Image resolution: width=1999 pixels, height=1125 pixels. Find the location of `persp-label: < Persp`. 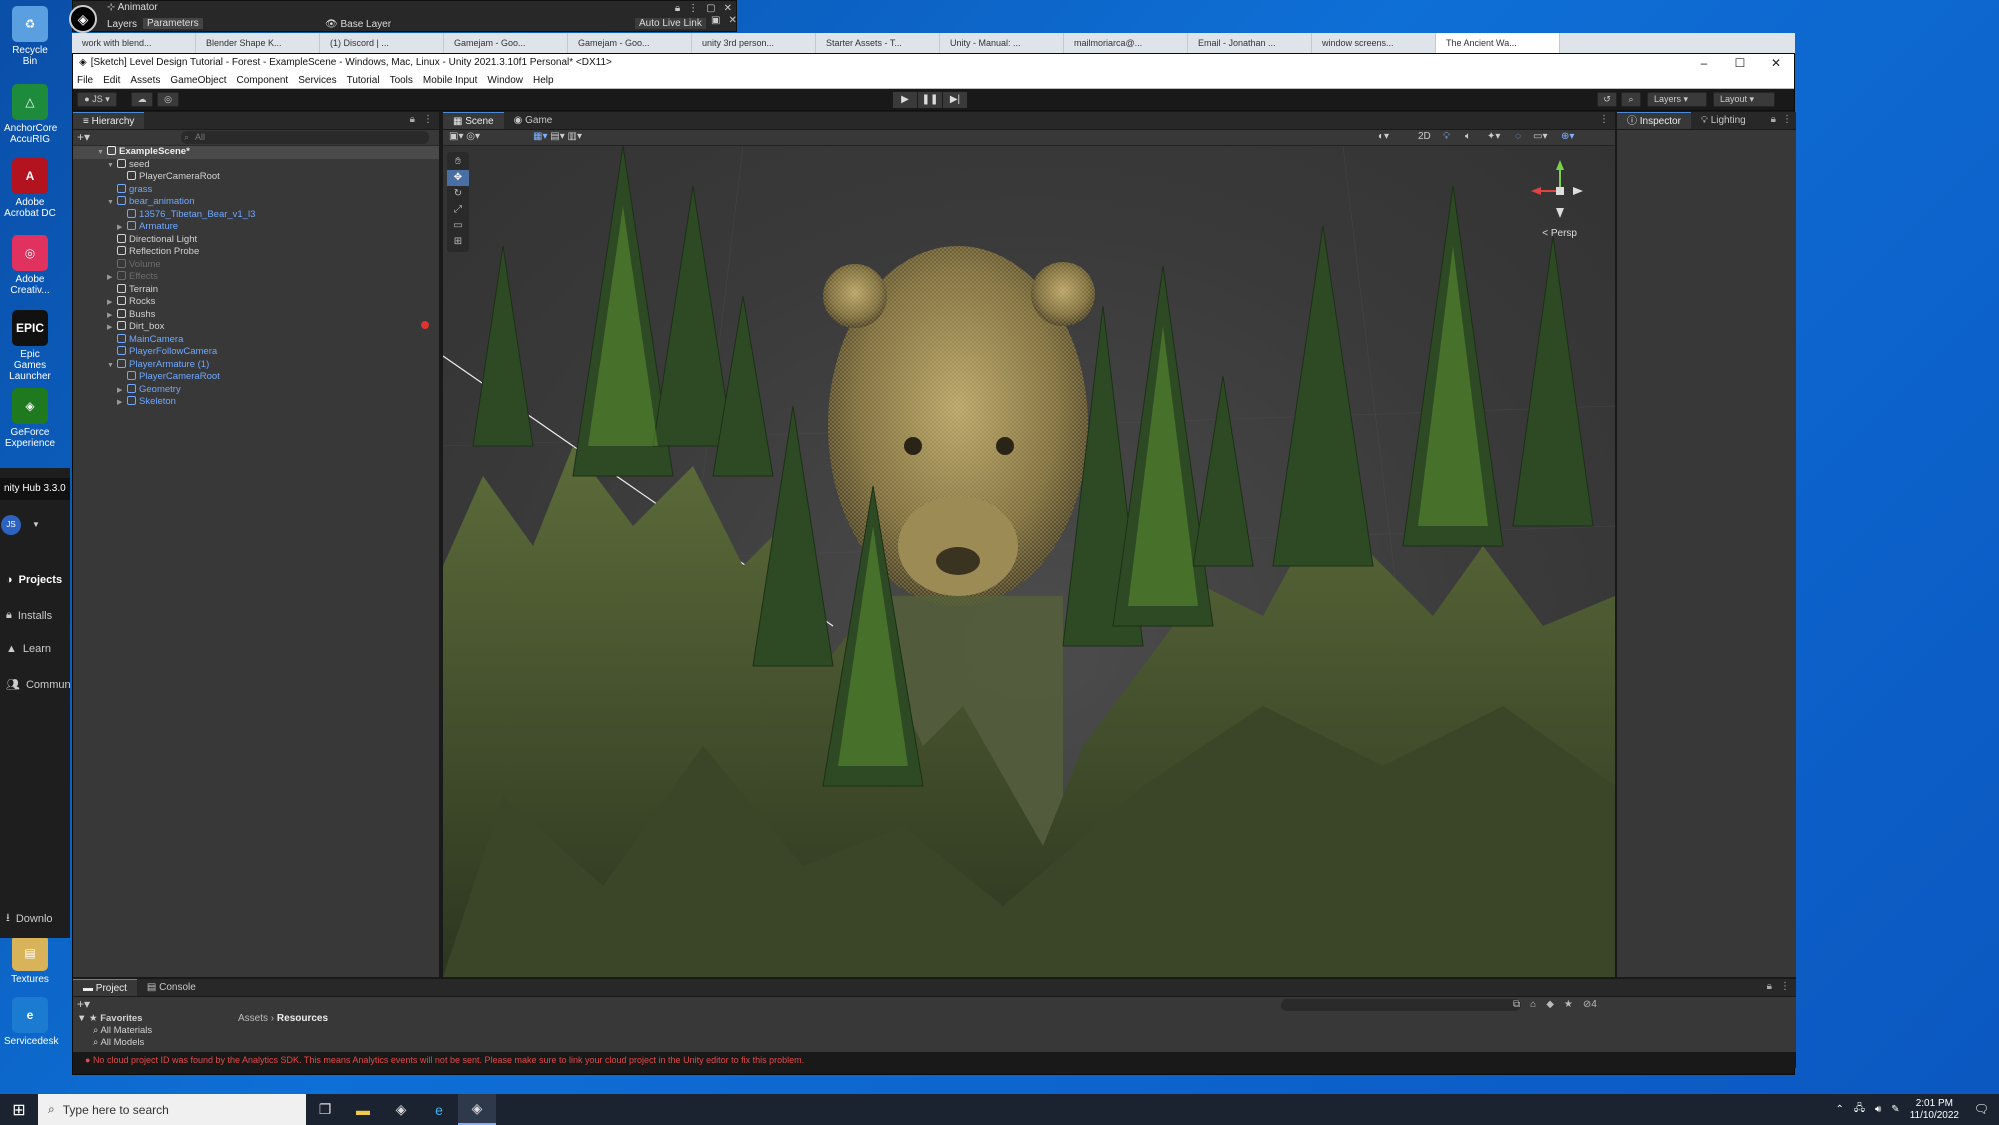

persp-label: < Persp is located at coordinates (1559, 233).